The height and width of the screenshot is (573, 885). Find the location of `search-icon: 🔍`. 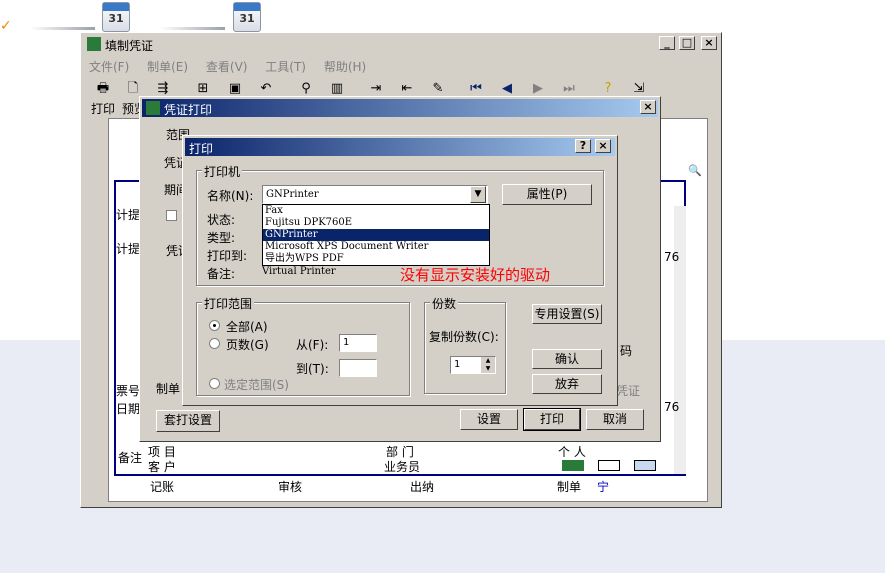

search-icon: 🔍 is located at coordinates (695, 171).